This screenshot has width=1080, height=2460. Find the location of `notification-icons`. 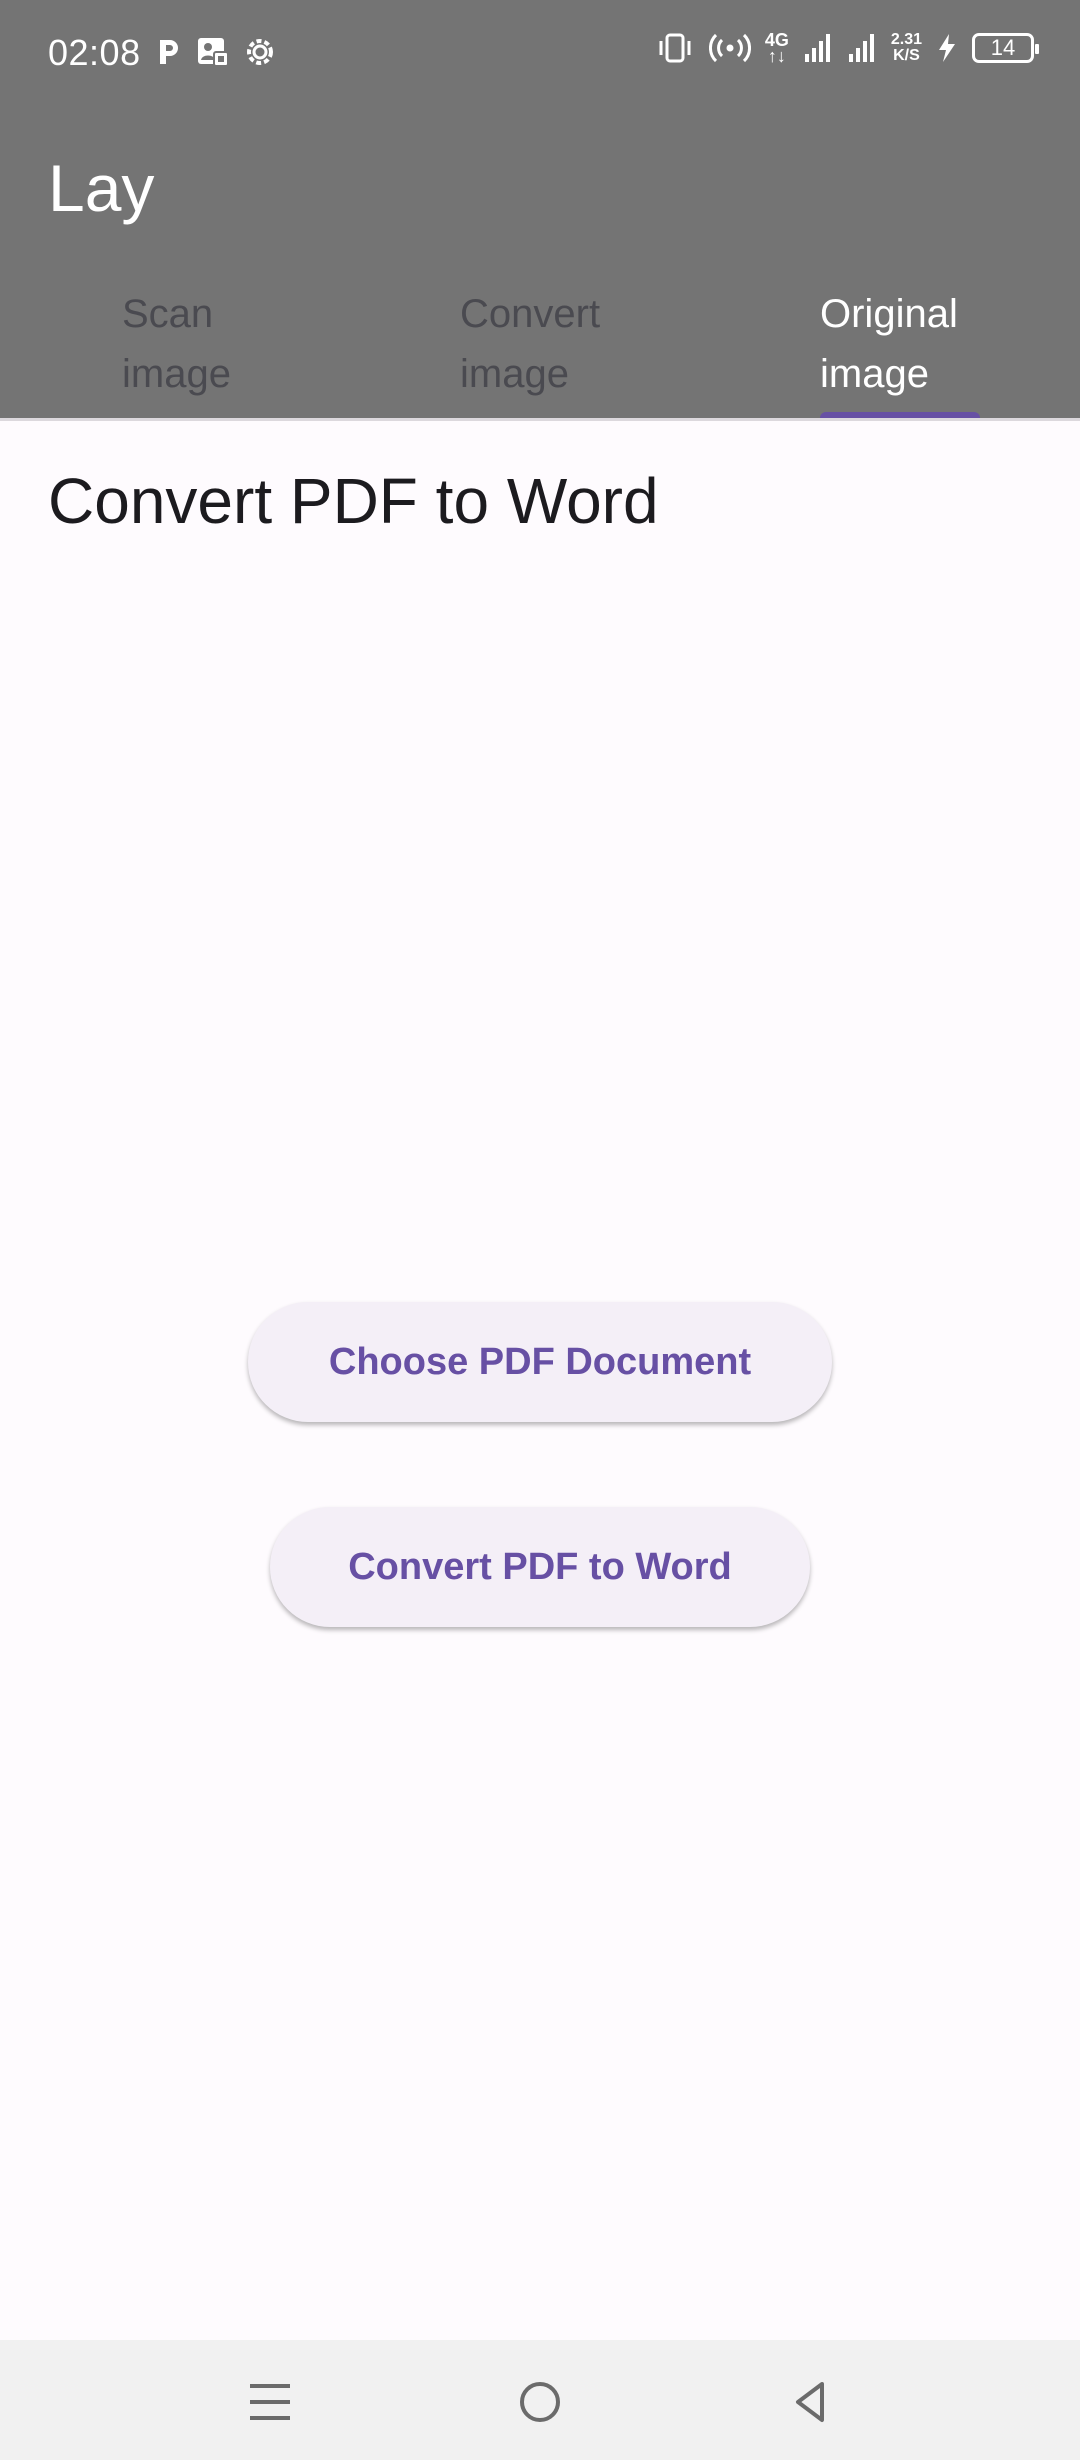

notification-icons is located at coordinates (216, 52).